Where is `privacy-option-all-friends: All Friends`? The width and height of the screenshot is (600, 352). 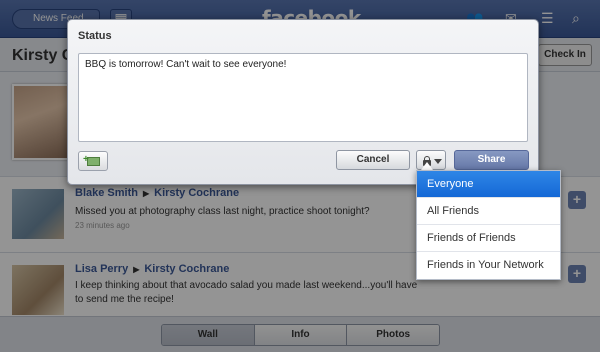 privacy-option-all-friends: All Friends is located at coordinates (488, 211).